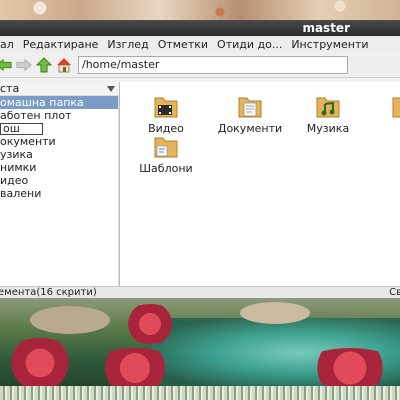 The width and height of the screenshot is (400, 400). I want to click on pictures-folder-icon, so click(396, 107).